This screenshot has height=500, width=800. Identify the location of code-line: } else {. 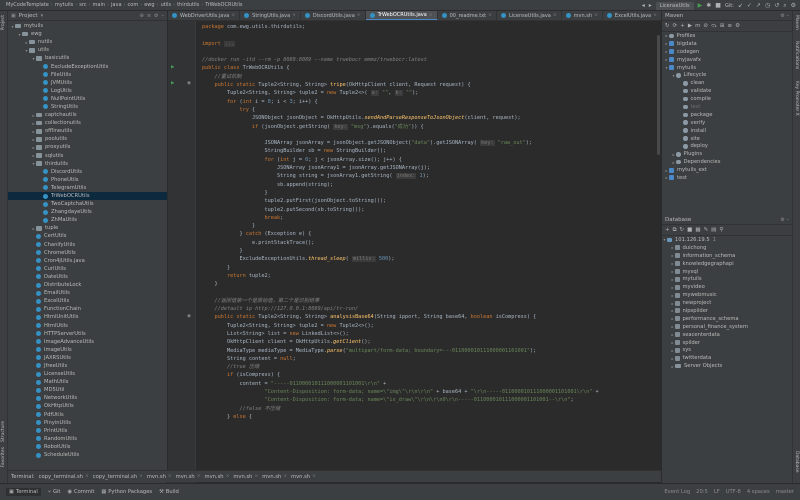
(431, 417).